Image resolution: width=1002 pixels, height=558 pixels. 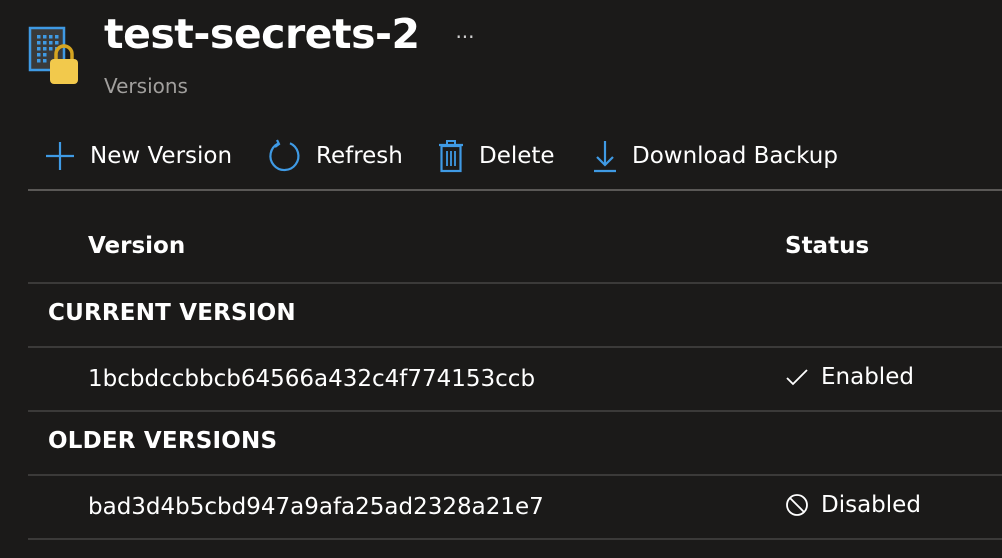 What do you see at coordinates (797, 505) in the screenshot?
I see `disabled-circle-icon` at bounding box center [797, 505].